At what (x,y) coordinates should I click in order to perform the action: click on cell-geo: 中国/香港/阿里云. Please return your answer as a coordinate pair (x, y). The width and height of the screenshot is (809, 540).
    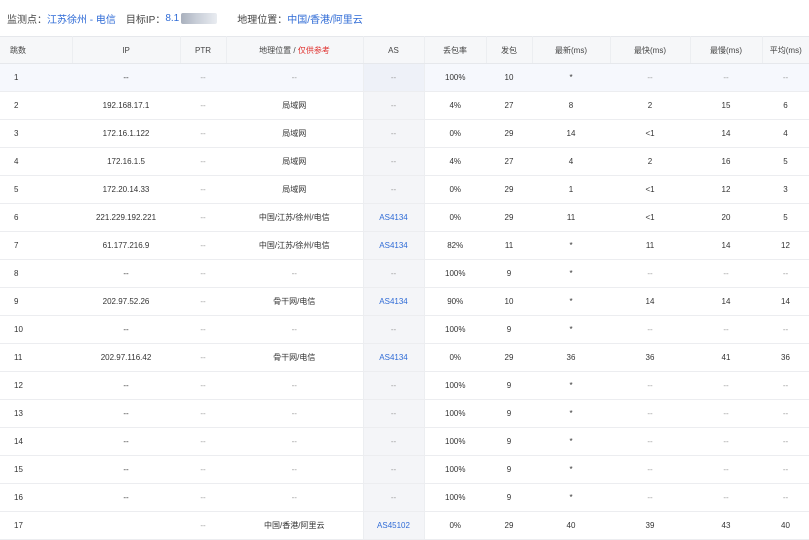
    Looking at the image, I should click on (294, 525).